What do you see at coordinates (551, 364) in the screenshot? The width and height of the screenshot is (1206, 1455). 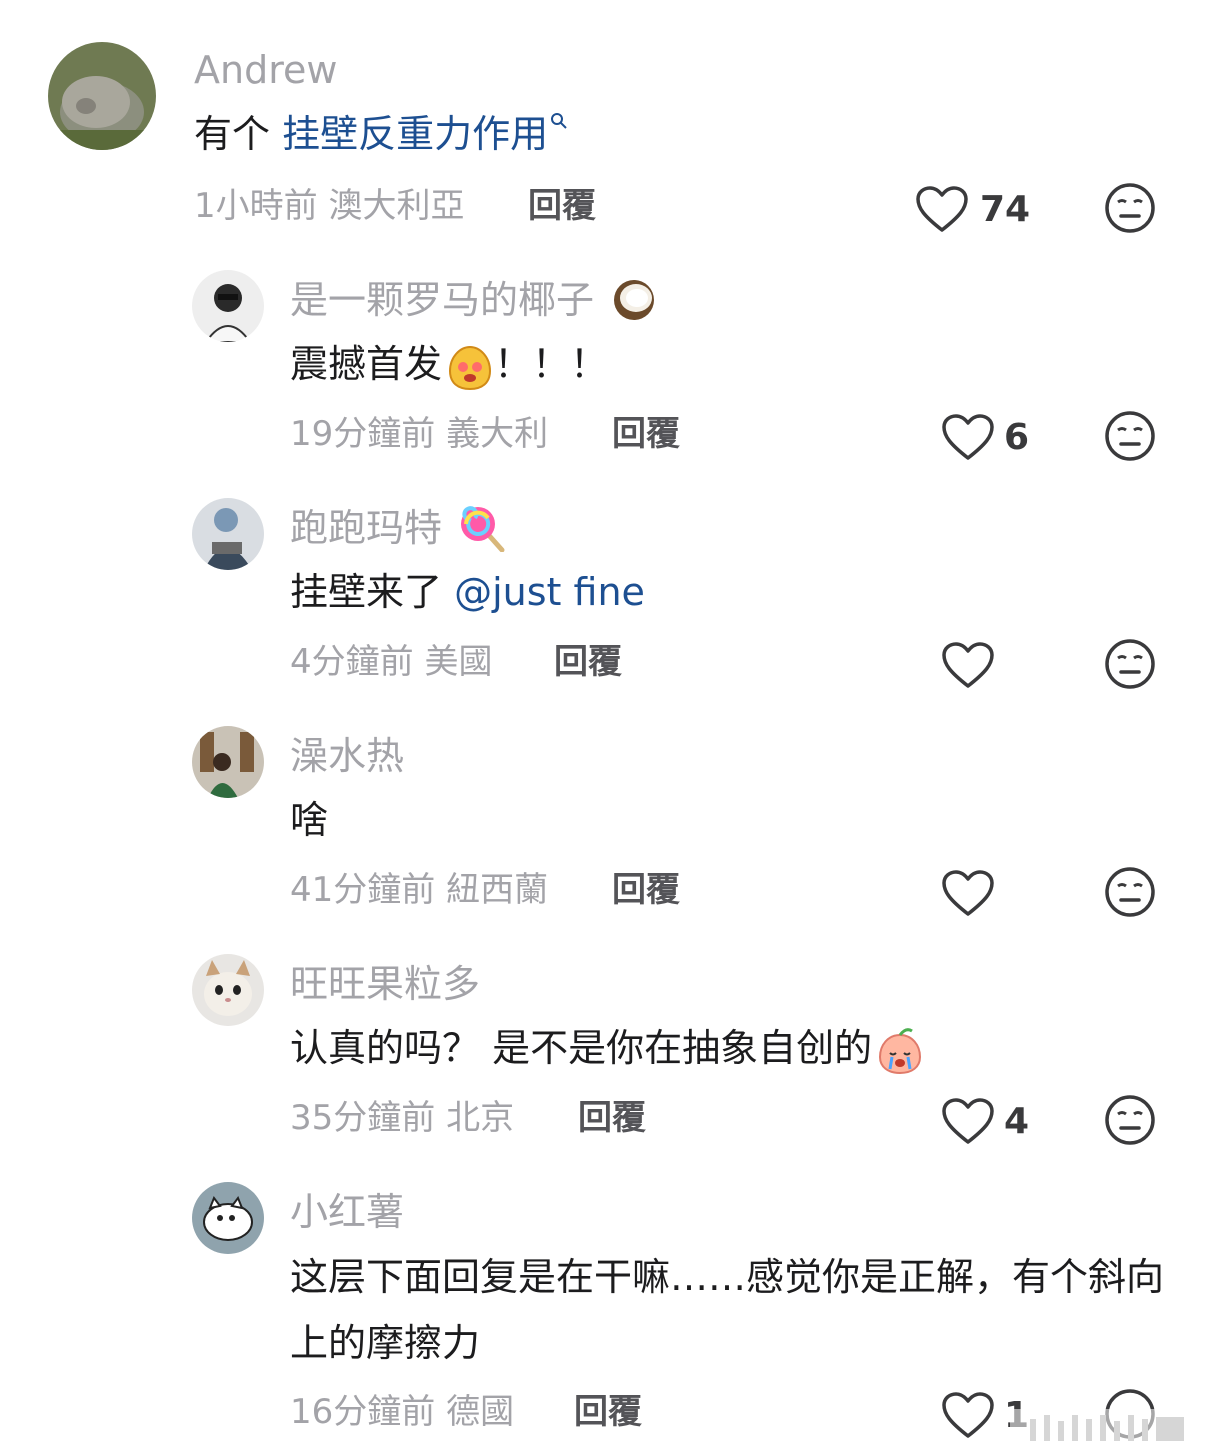 I see `comment-text-after: ！！！` at bounding box center [551, 364].